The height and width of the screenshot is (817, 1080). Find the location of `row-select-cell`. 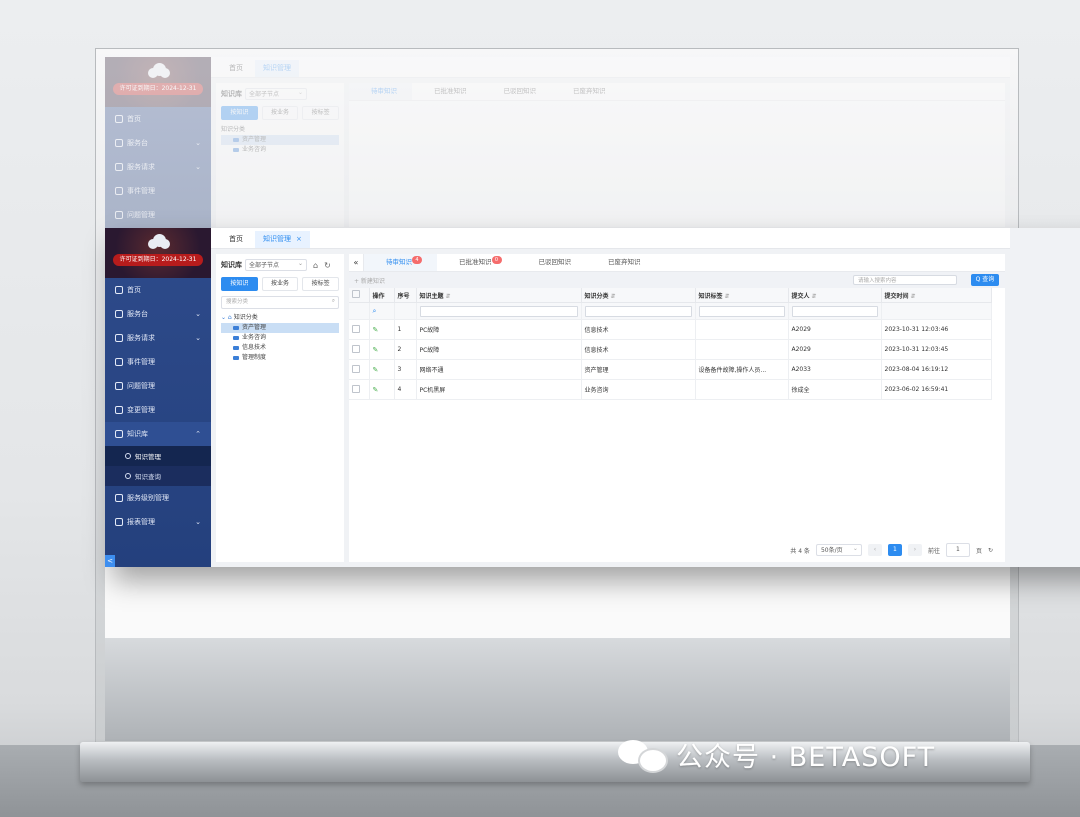

row-select-cell is located at coordinates (359, 329).